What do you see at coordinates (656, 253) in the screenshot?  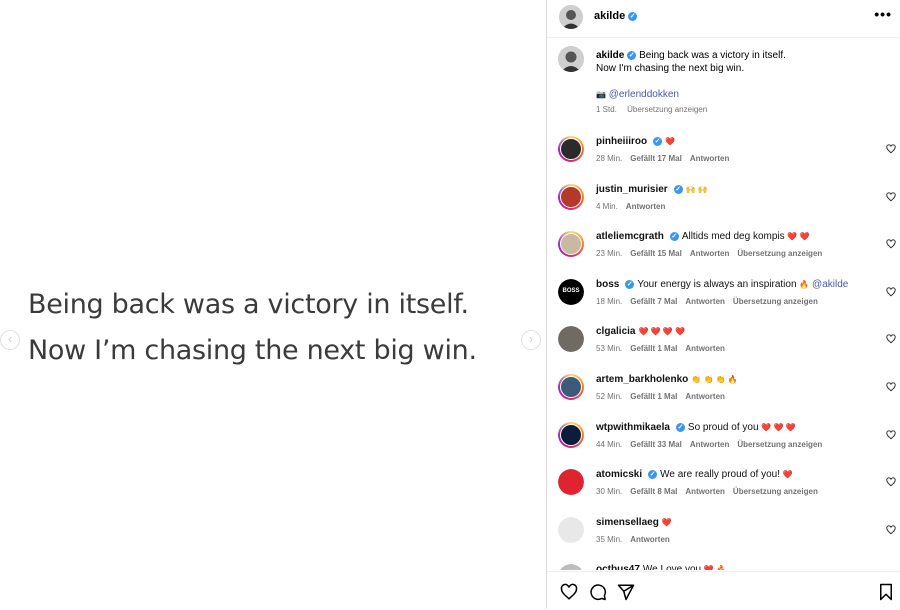 I see `comment-likes: Gefällt 15 Mal` at bounding box center [656, 253].